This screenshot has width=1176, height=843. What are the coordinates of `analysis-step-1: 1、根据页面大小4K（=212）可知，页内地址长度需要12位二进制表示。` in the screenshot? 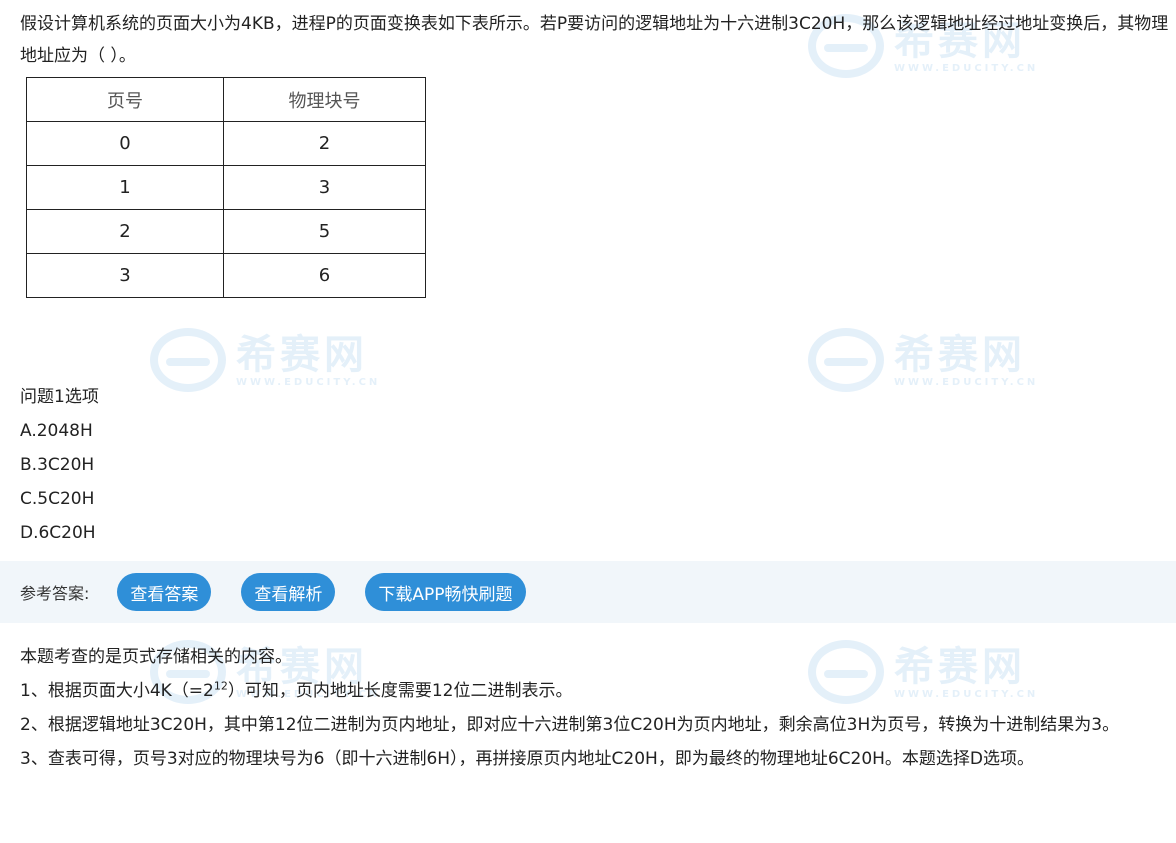 It's located at (296, 690).